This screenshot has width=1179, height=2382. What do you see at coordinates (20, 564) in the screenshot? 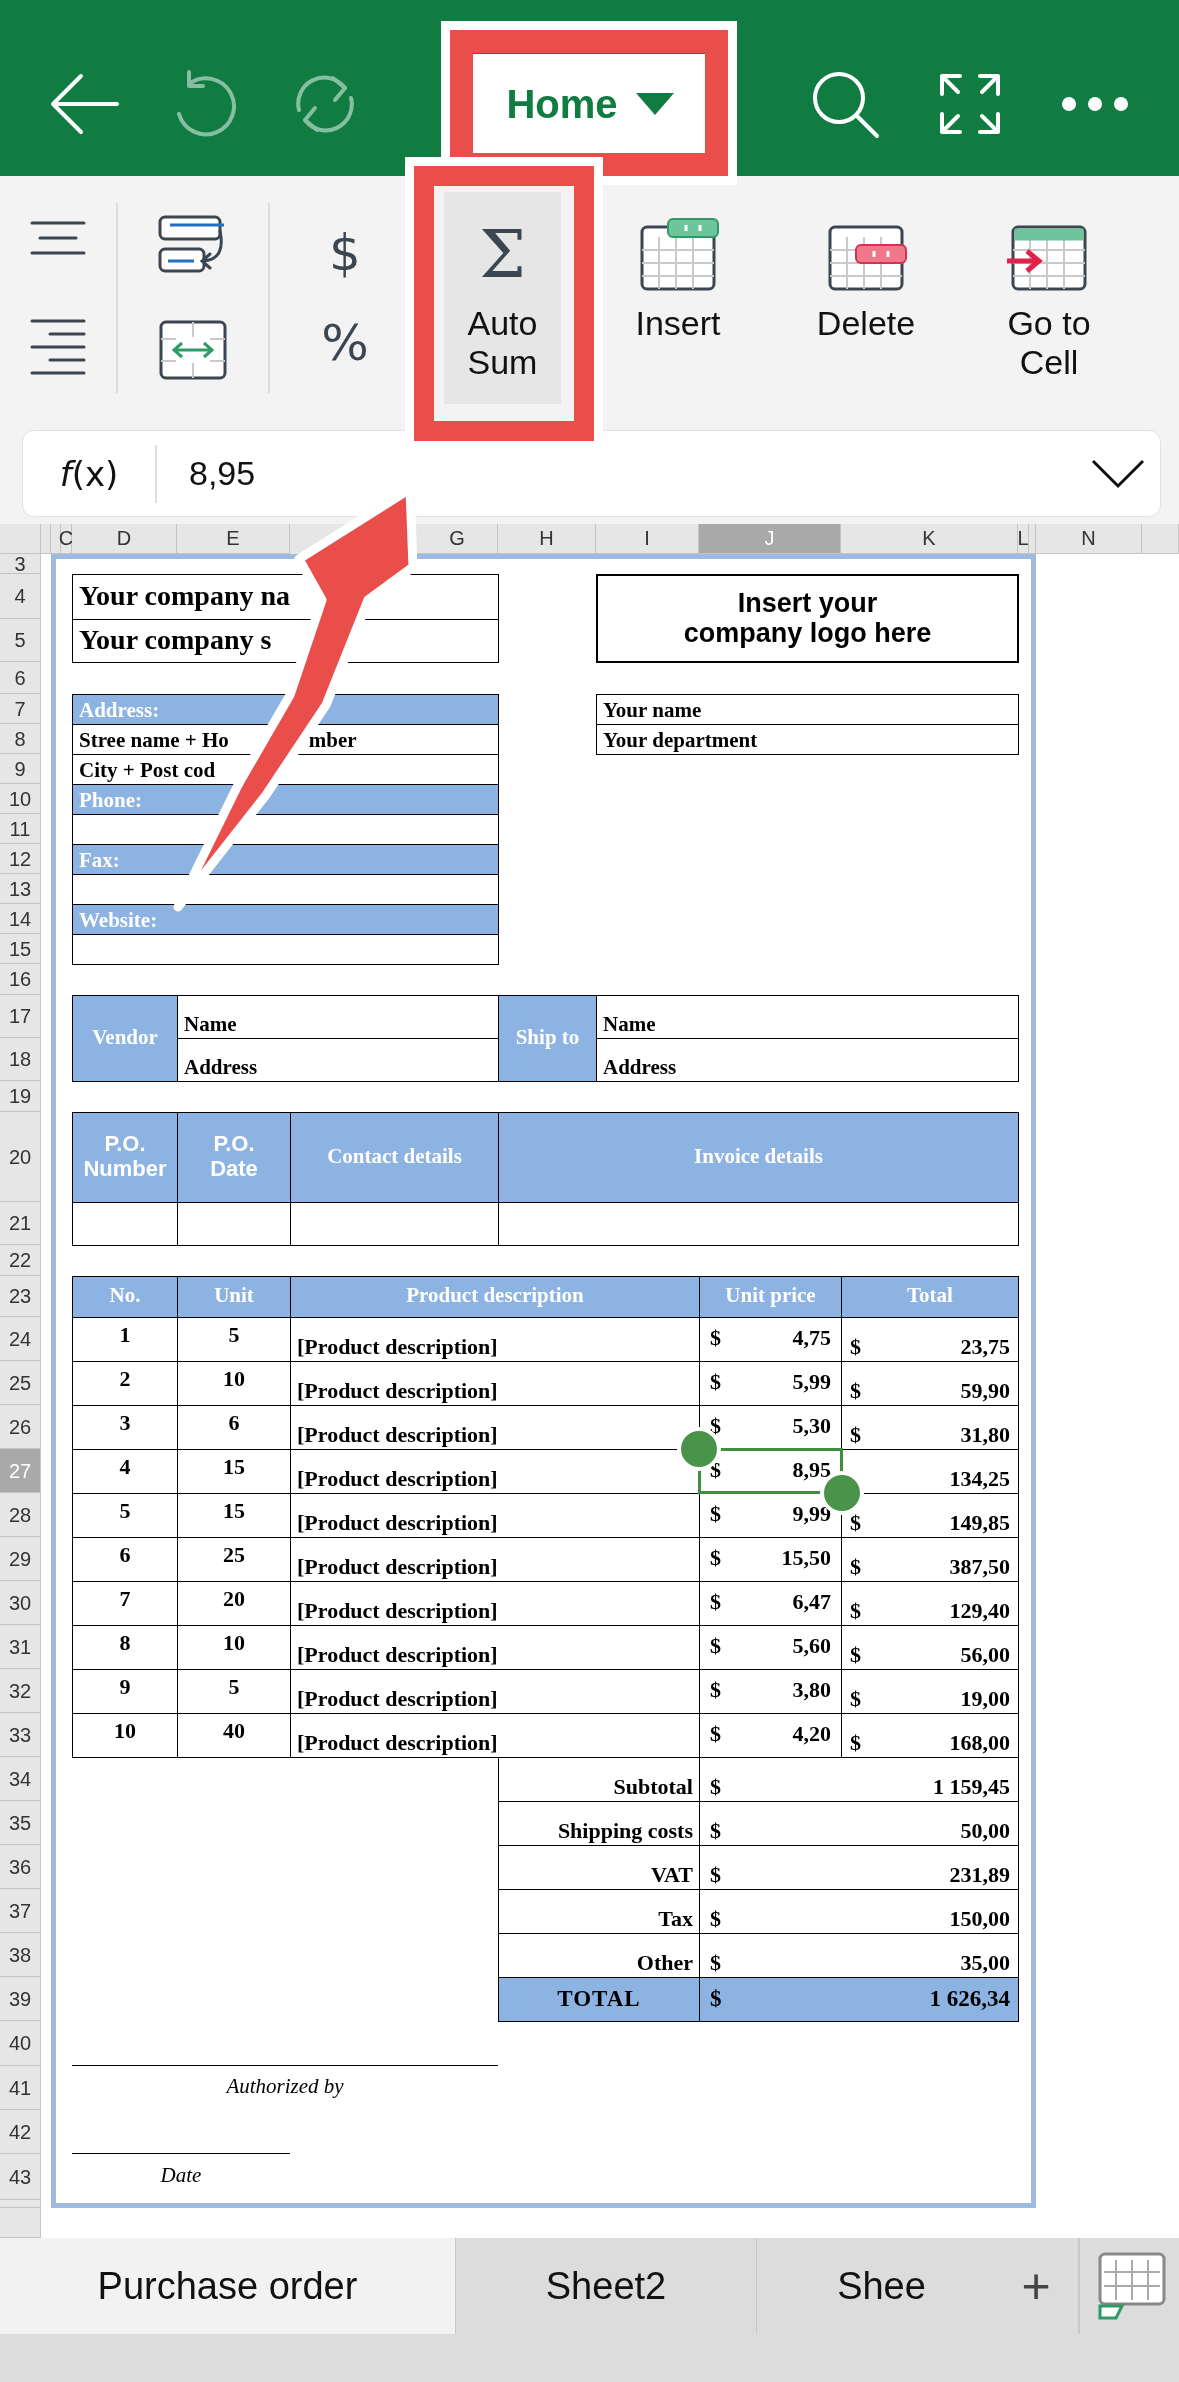
I see `row-header: 3` at bounding box center [20, 564].